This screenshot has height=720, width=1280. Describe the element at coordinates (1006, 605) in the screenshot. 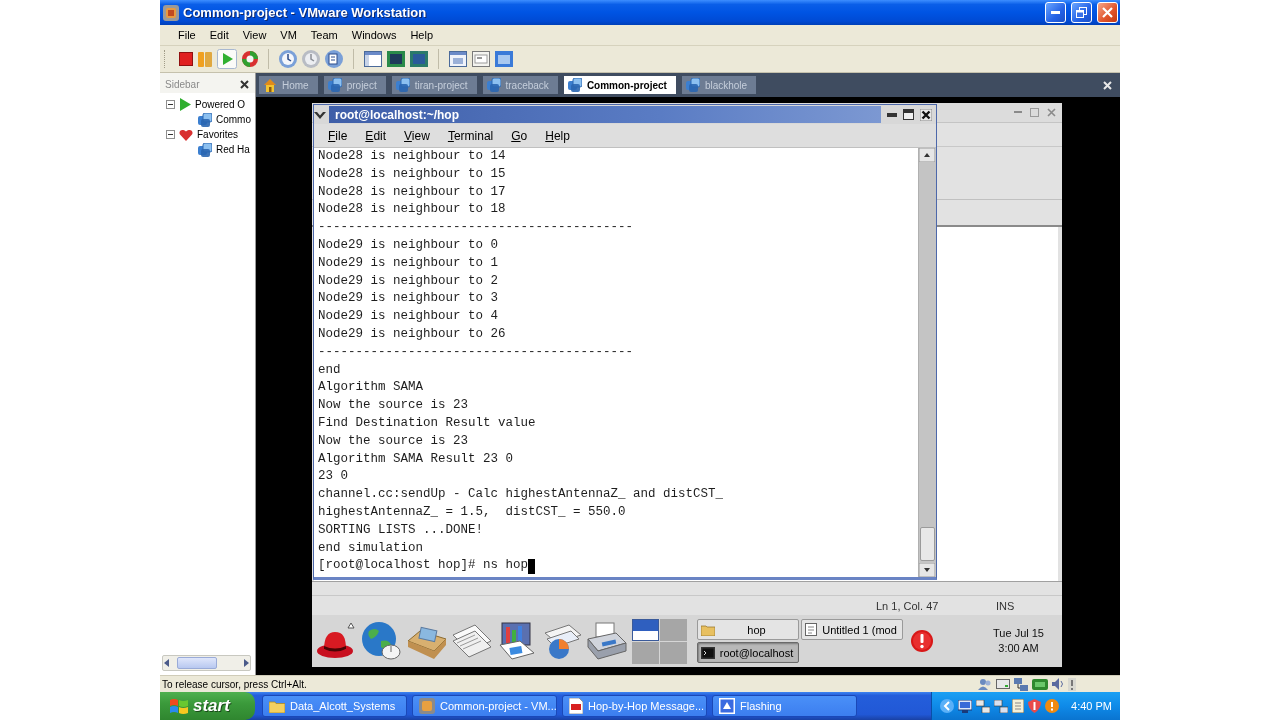

I see `insert-mode: INS` at that location.